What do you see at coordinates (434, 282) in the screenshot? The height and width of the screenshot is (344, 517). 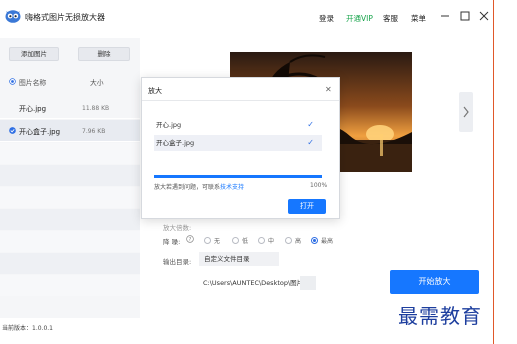 I see `start-upscale-button: 开始放大` at bounding box center [434, 282].